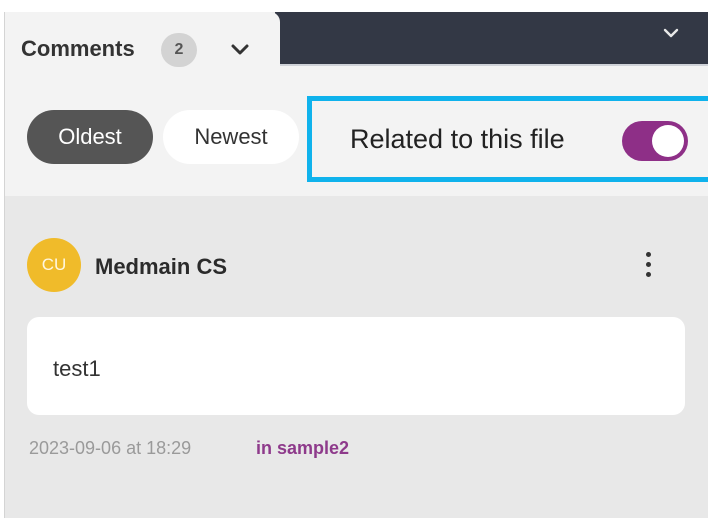 This screenshot has width=709, height=518. What do you see at coordinates (648, 267) in the screenshot?
I see `kebab-menu-icon` at bounding box center [648, 267].